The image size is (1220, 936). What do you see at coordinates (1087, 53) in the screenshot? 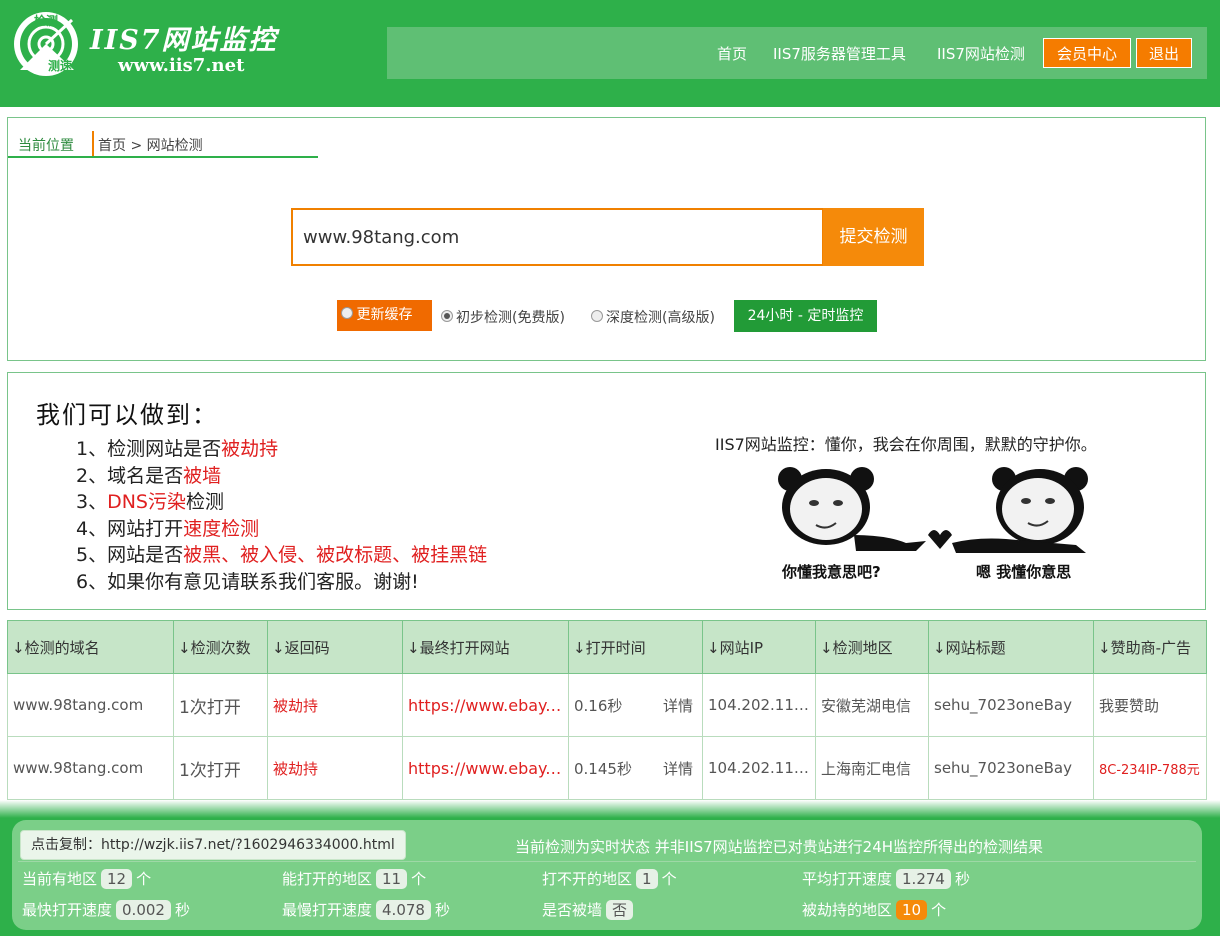
I see `member-center-button: 会员中心` at bounding box center [1087, 53].